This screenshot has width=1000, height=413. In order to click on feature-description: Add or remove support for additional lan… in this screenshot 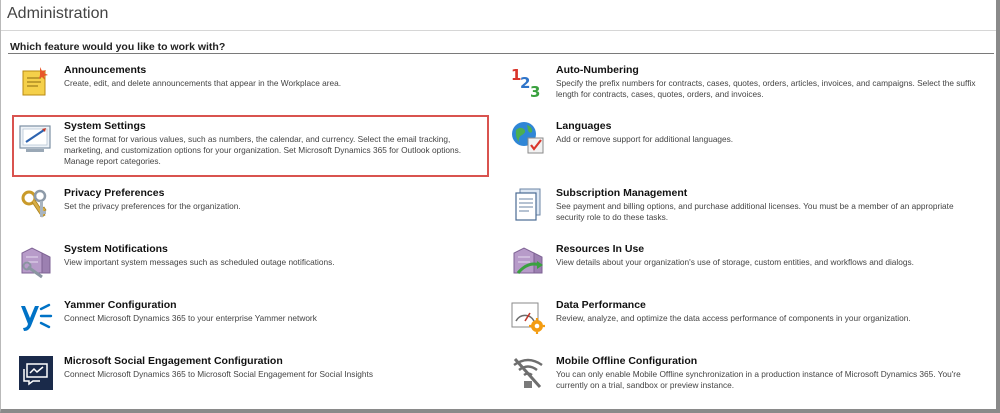, I will do `click(645, 139)`.